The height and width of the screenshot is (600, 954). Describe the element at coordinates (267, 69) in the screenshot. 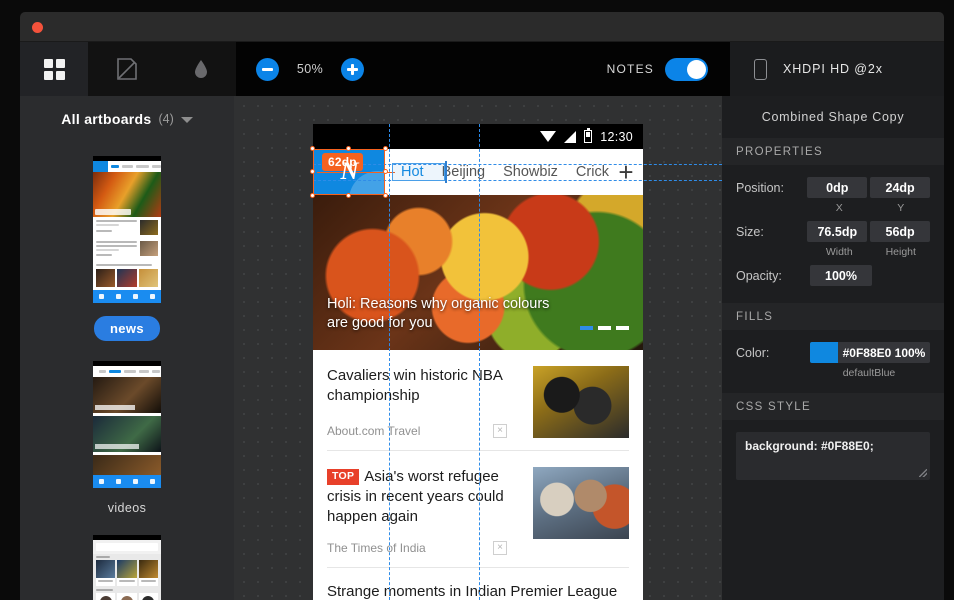

I see `zoom-out-button` at that location.